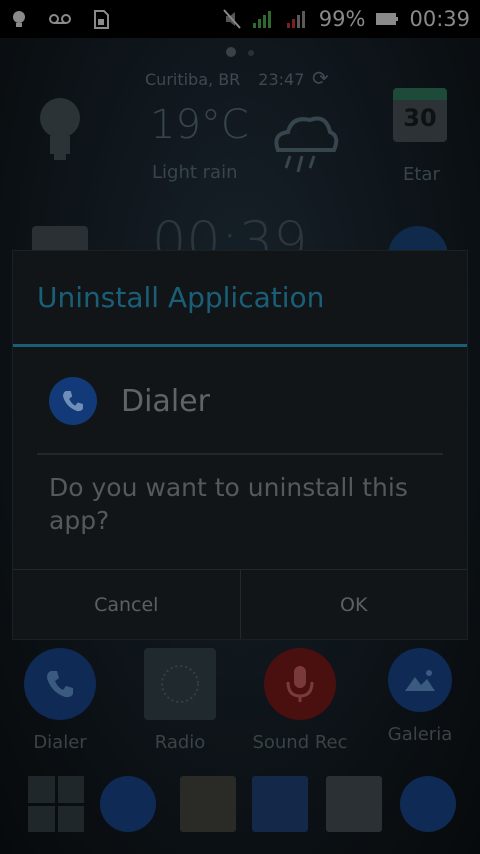  I want to click on page-indicator, so click(240, 51).